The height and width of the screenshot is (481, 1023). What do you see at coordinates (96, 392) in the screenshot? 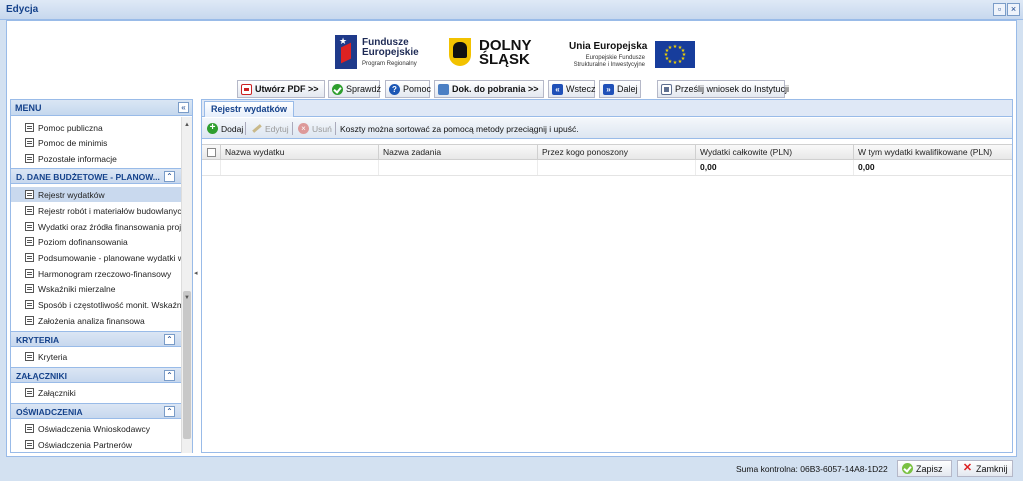
I see `menu-item: Załączniki` at bounding box center [96, 392].